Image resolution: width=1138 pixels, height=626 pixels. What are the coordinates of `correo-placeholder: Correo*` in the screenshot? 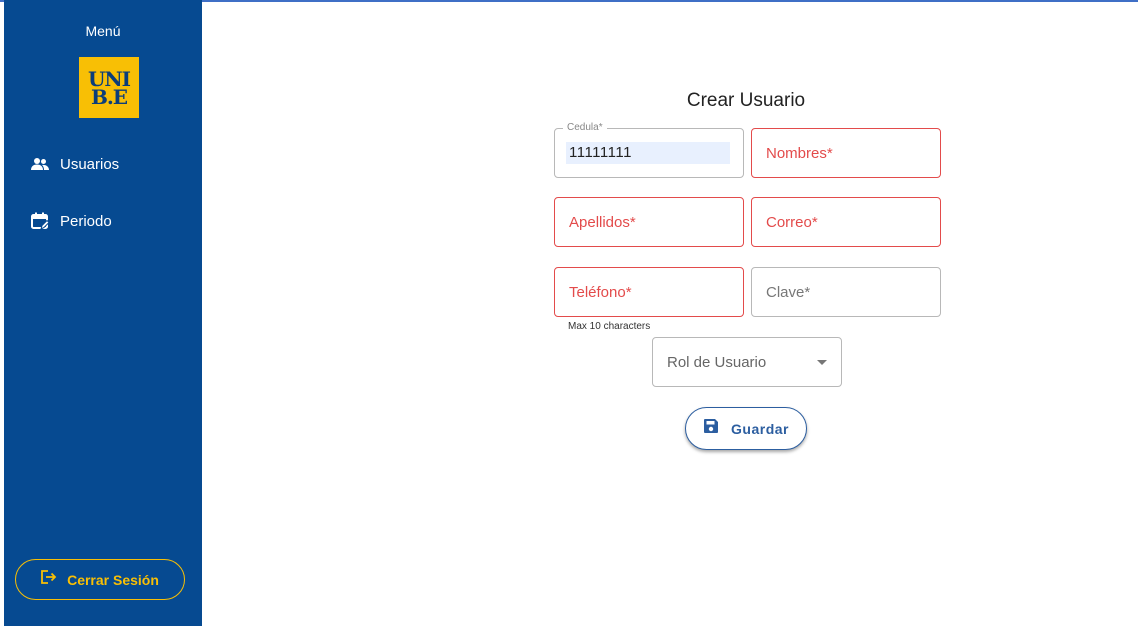 It's located at (792, 222).